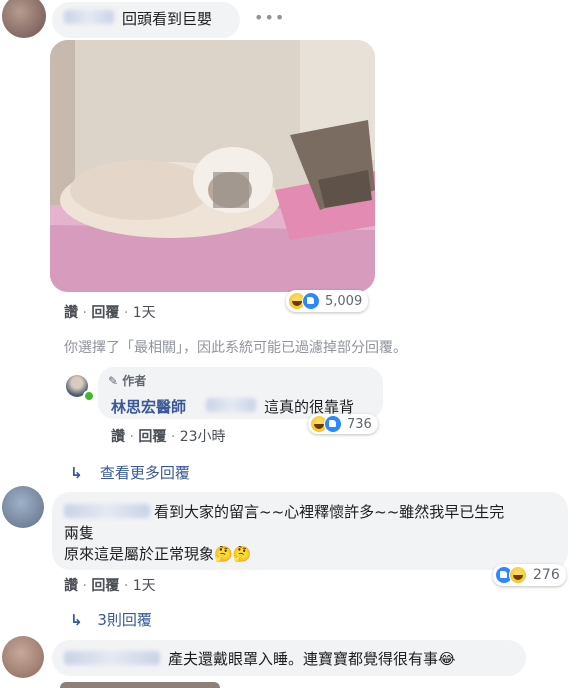 The image size is (583, 688). Describe the element at coordinates (529, 575) in the screenshot. I see `reaction-summary: 276` at that location.